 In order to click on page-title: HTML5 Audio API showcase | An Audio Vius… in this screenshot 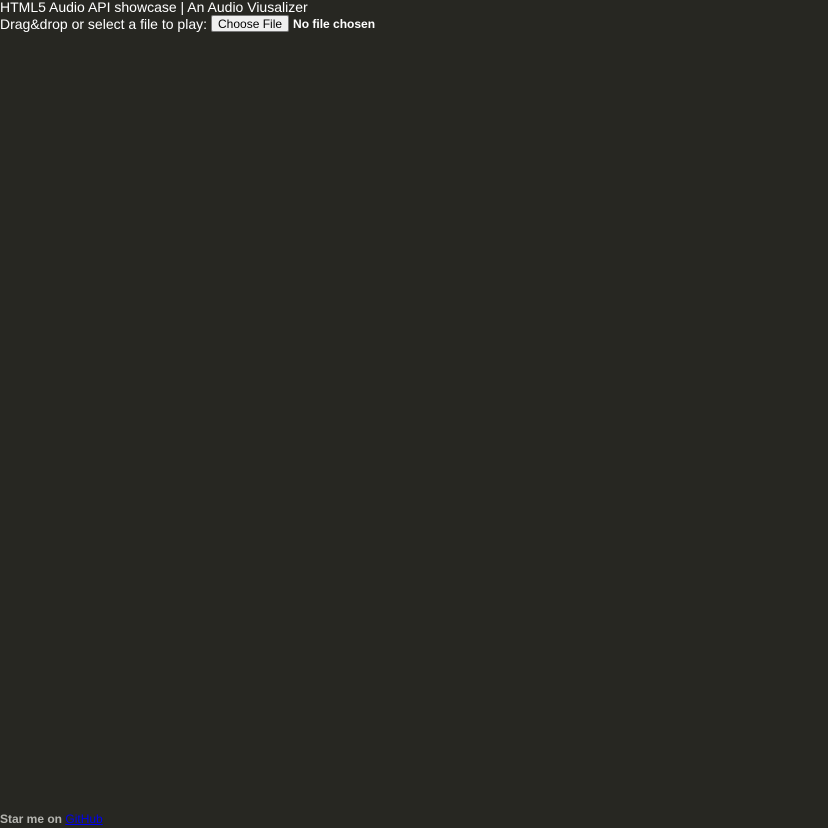, I will do `click(154, 7)`.